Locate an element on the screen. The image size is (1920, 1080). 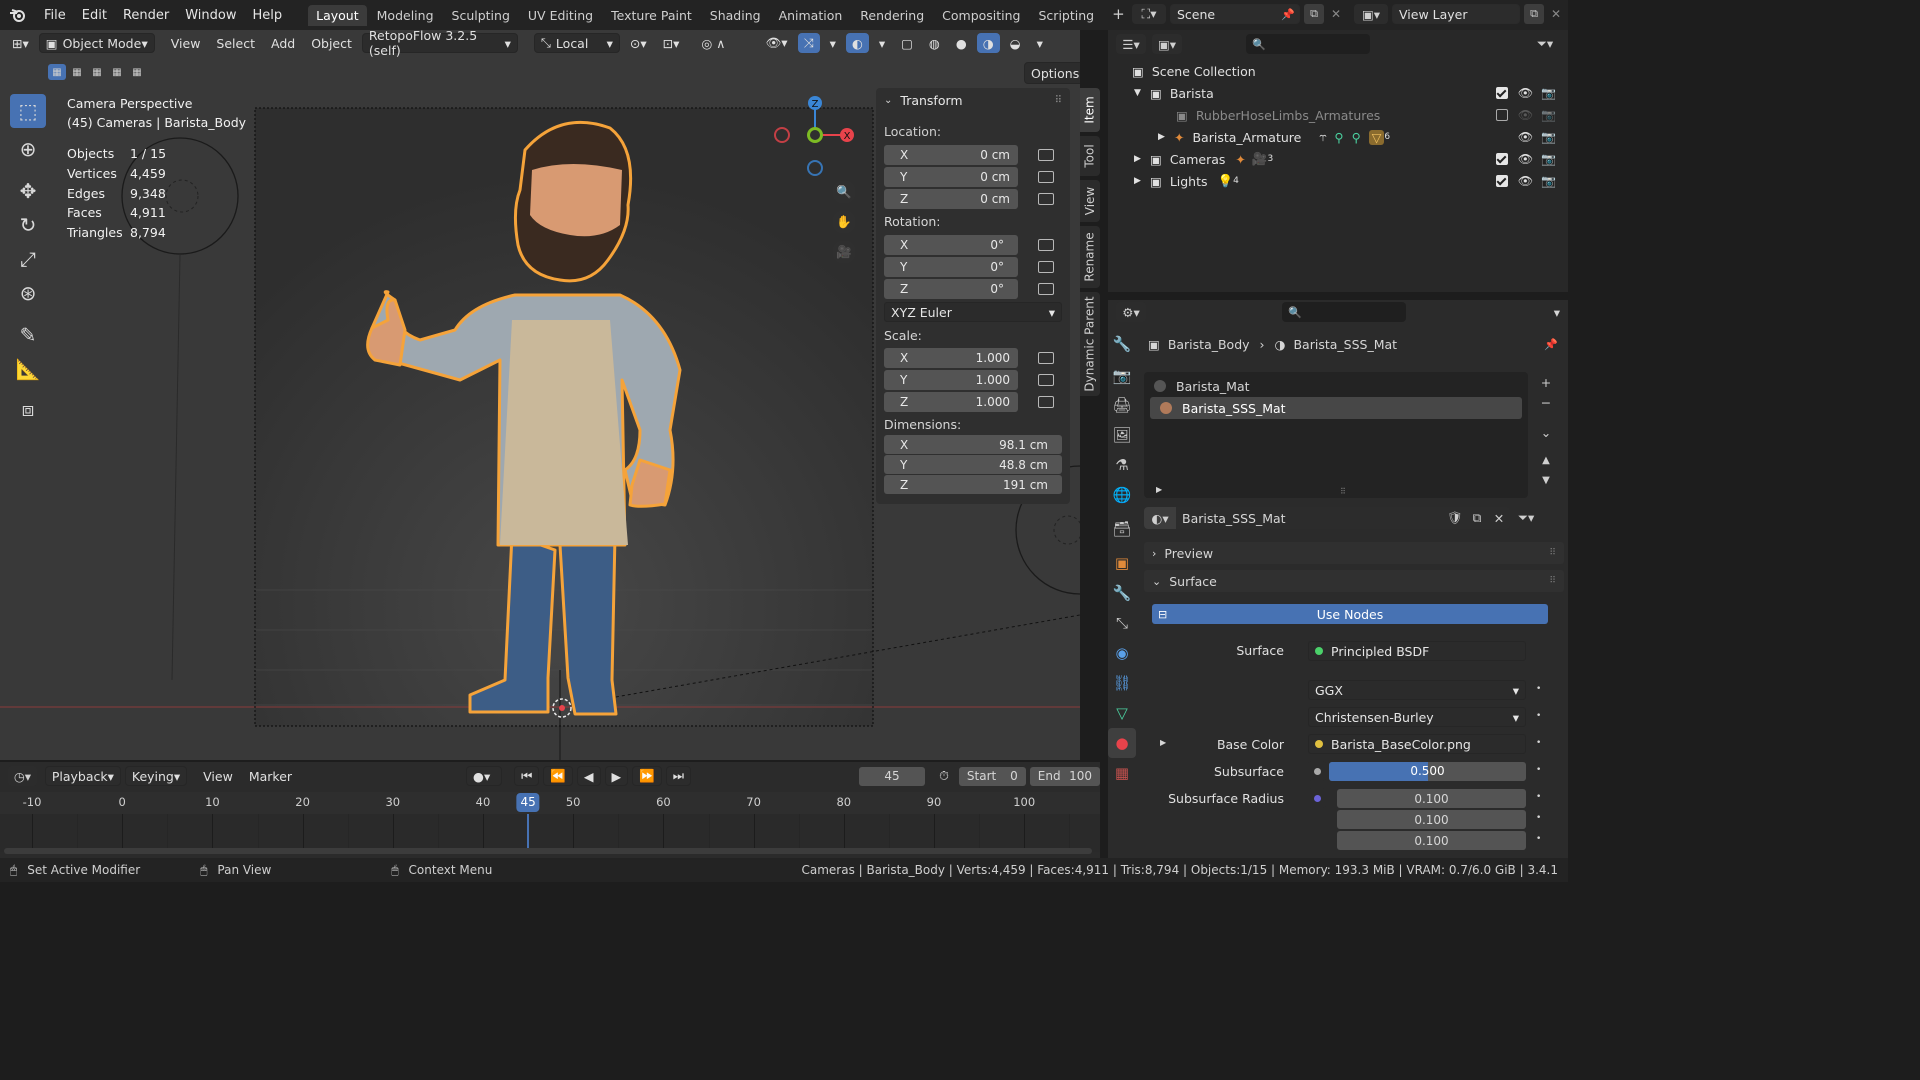
menu-object: Object is located at coordinates (331, 43).